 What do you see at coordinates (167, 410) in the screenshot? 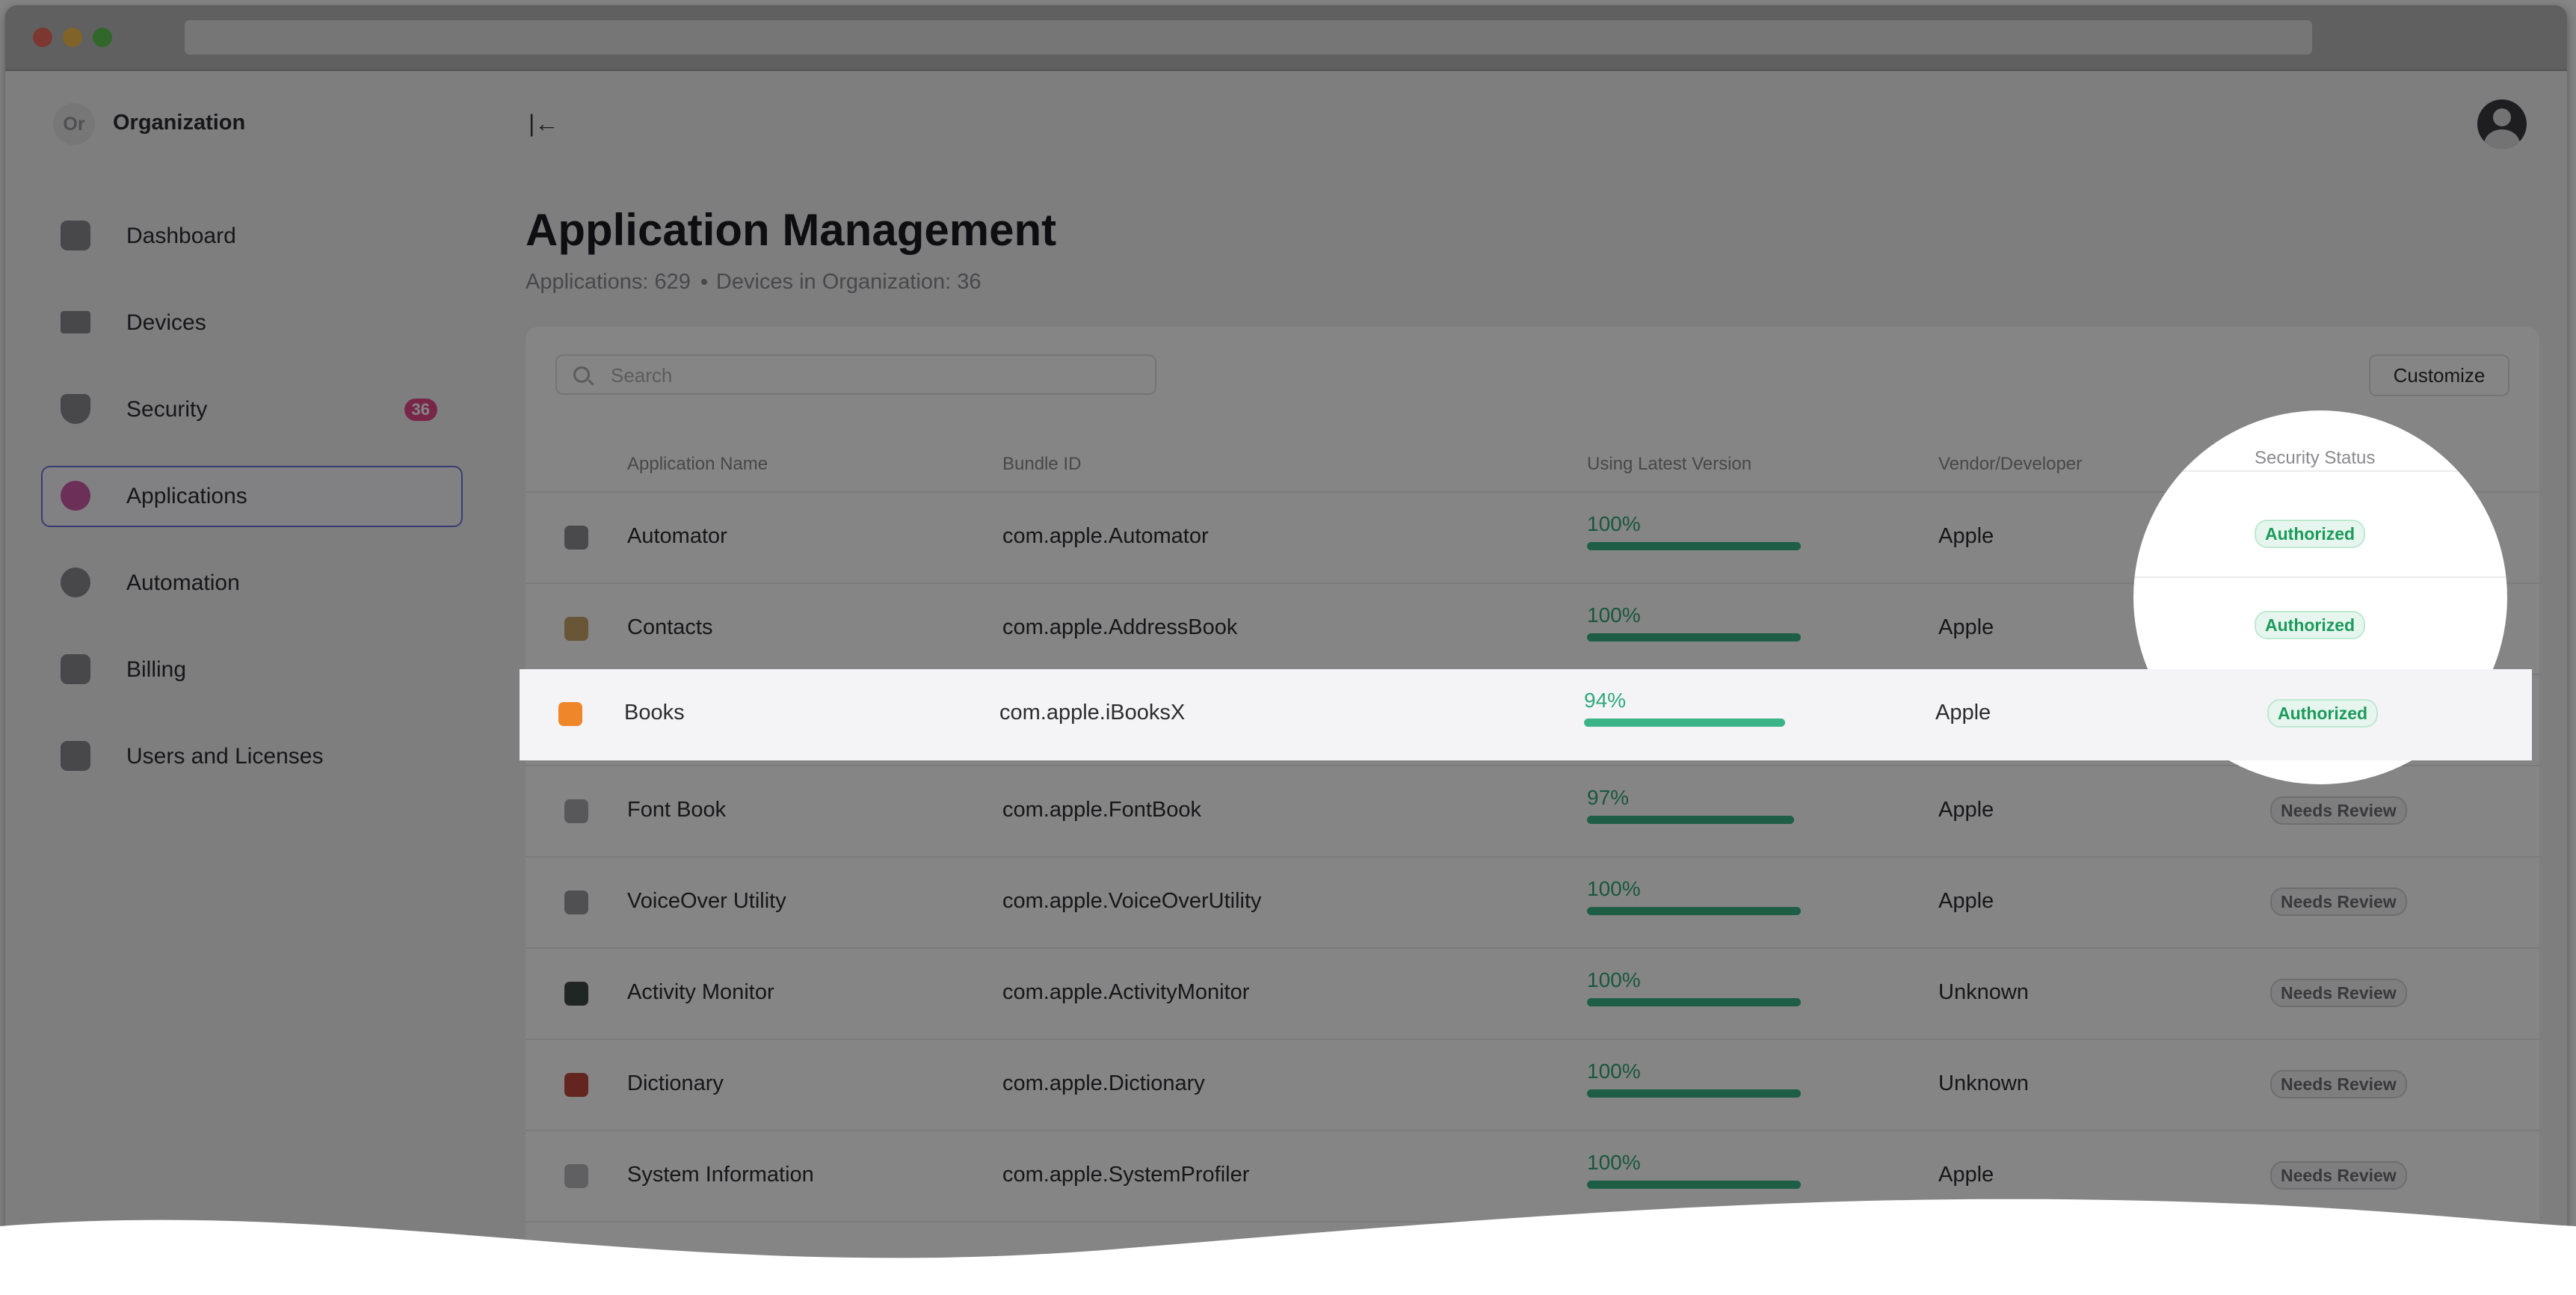
I see `sidebar-item-label: Security` at bounding box center [167, 410].